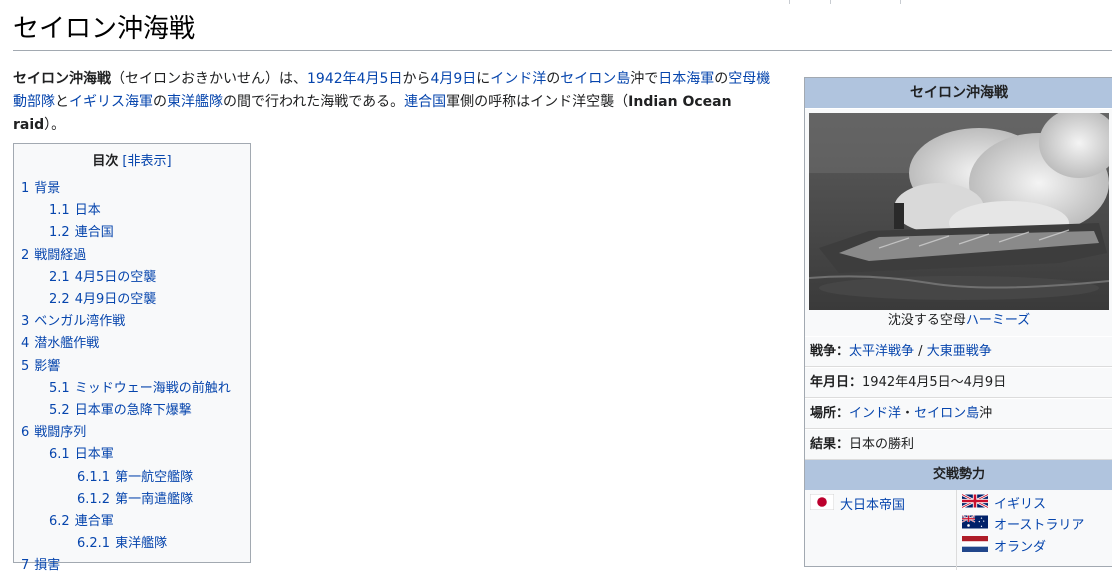  I want to click on intro-text: と, so click(62, 102).